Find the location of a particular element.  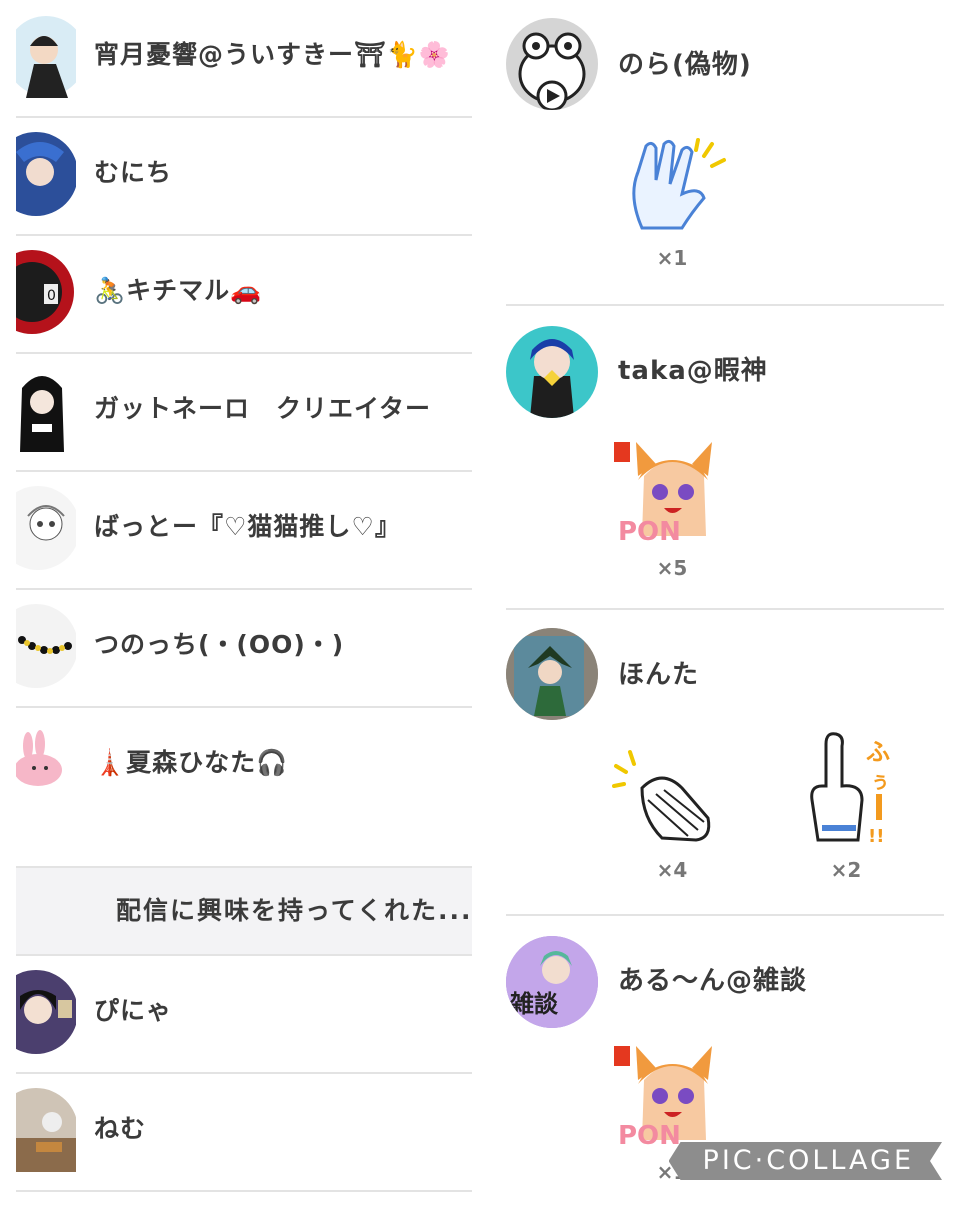

list-item: ねむ is located at coordinates (244, 1133).